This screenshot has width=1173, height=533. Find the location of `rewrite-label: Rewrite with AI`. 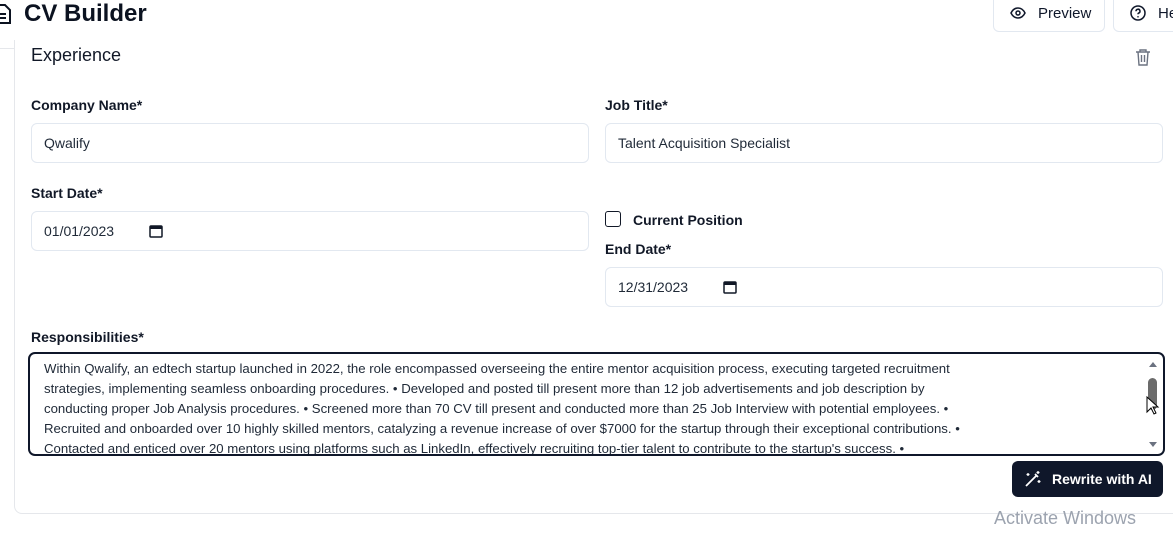

rewrite-label: Rewrite with AI is located at coordinates (1102, 479).